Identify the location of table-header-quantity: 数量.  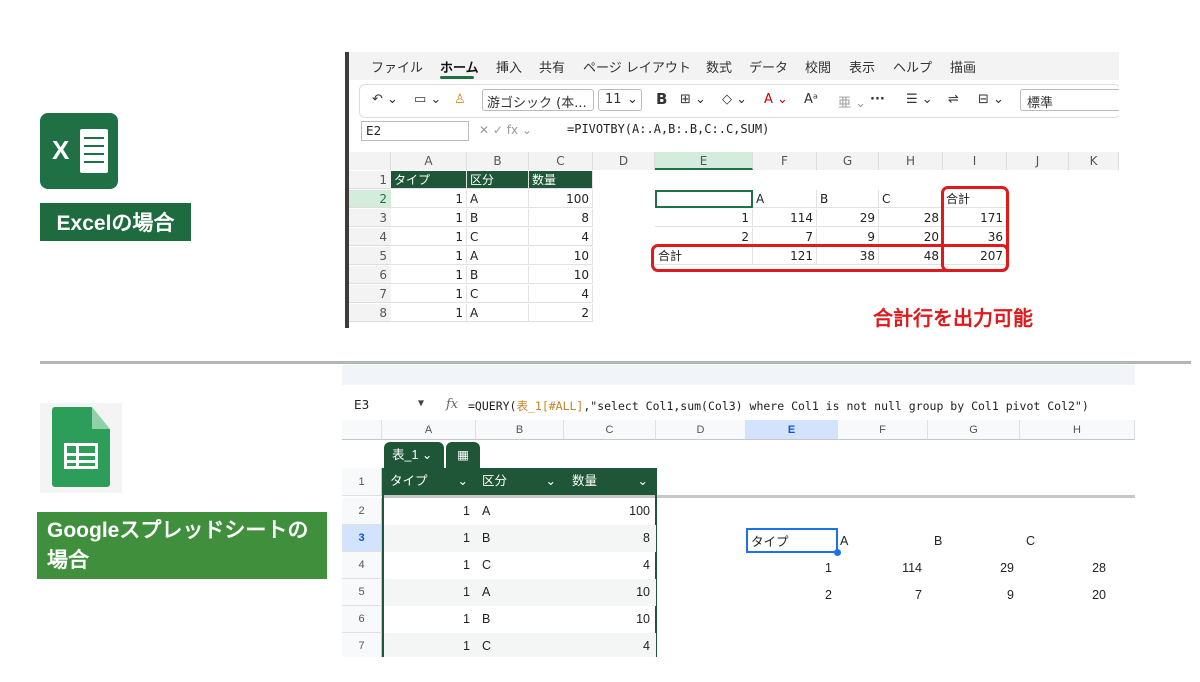
(561, 180).